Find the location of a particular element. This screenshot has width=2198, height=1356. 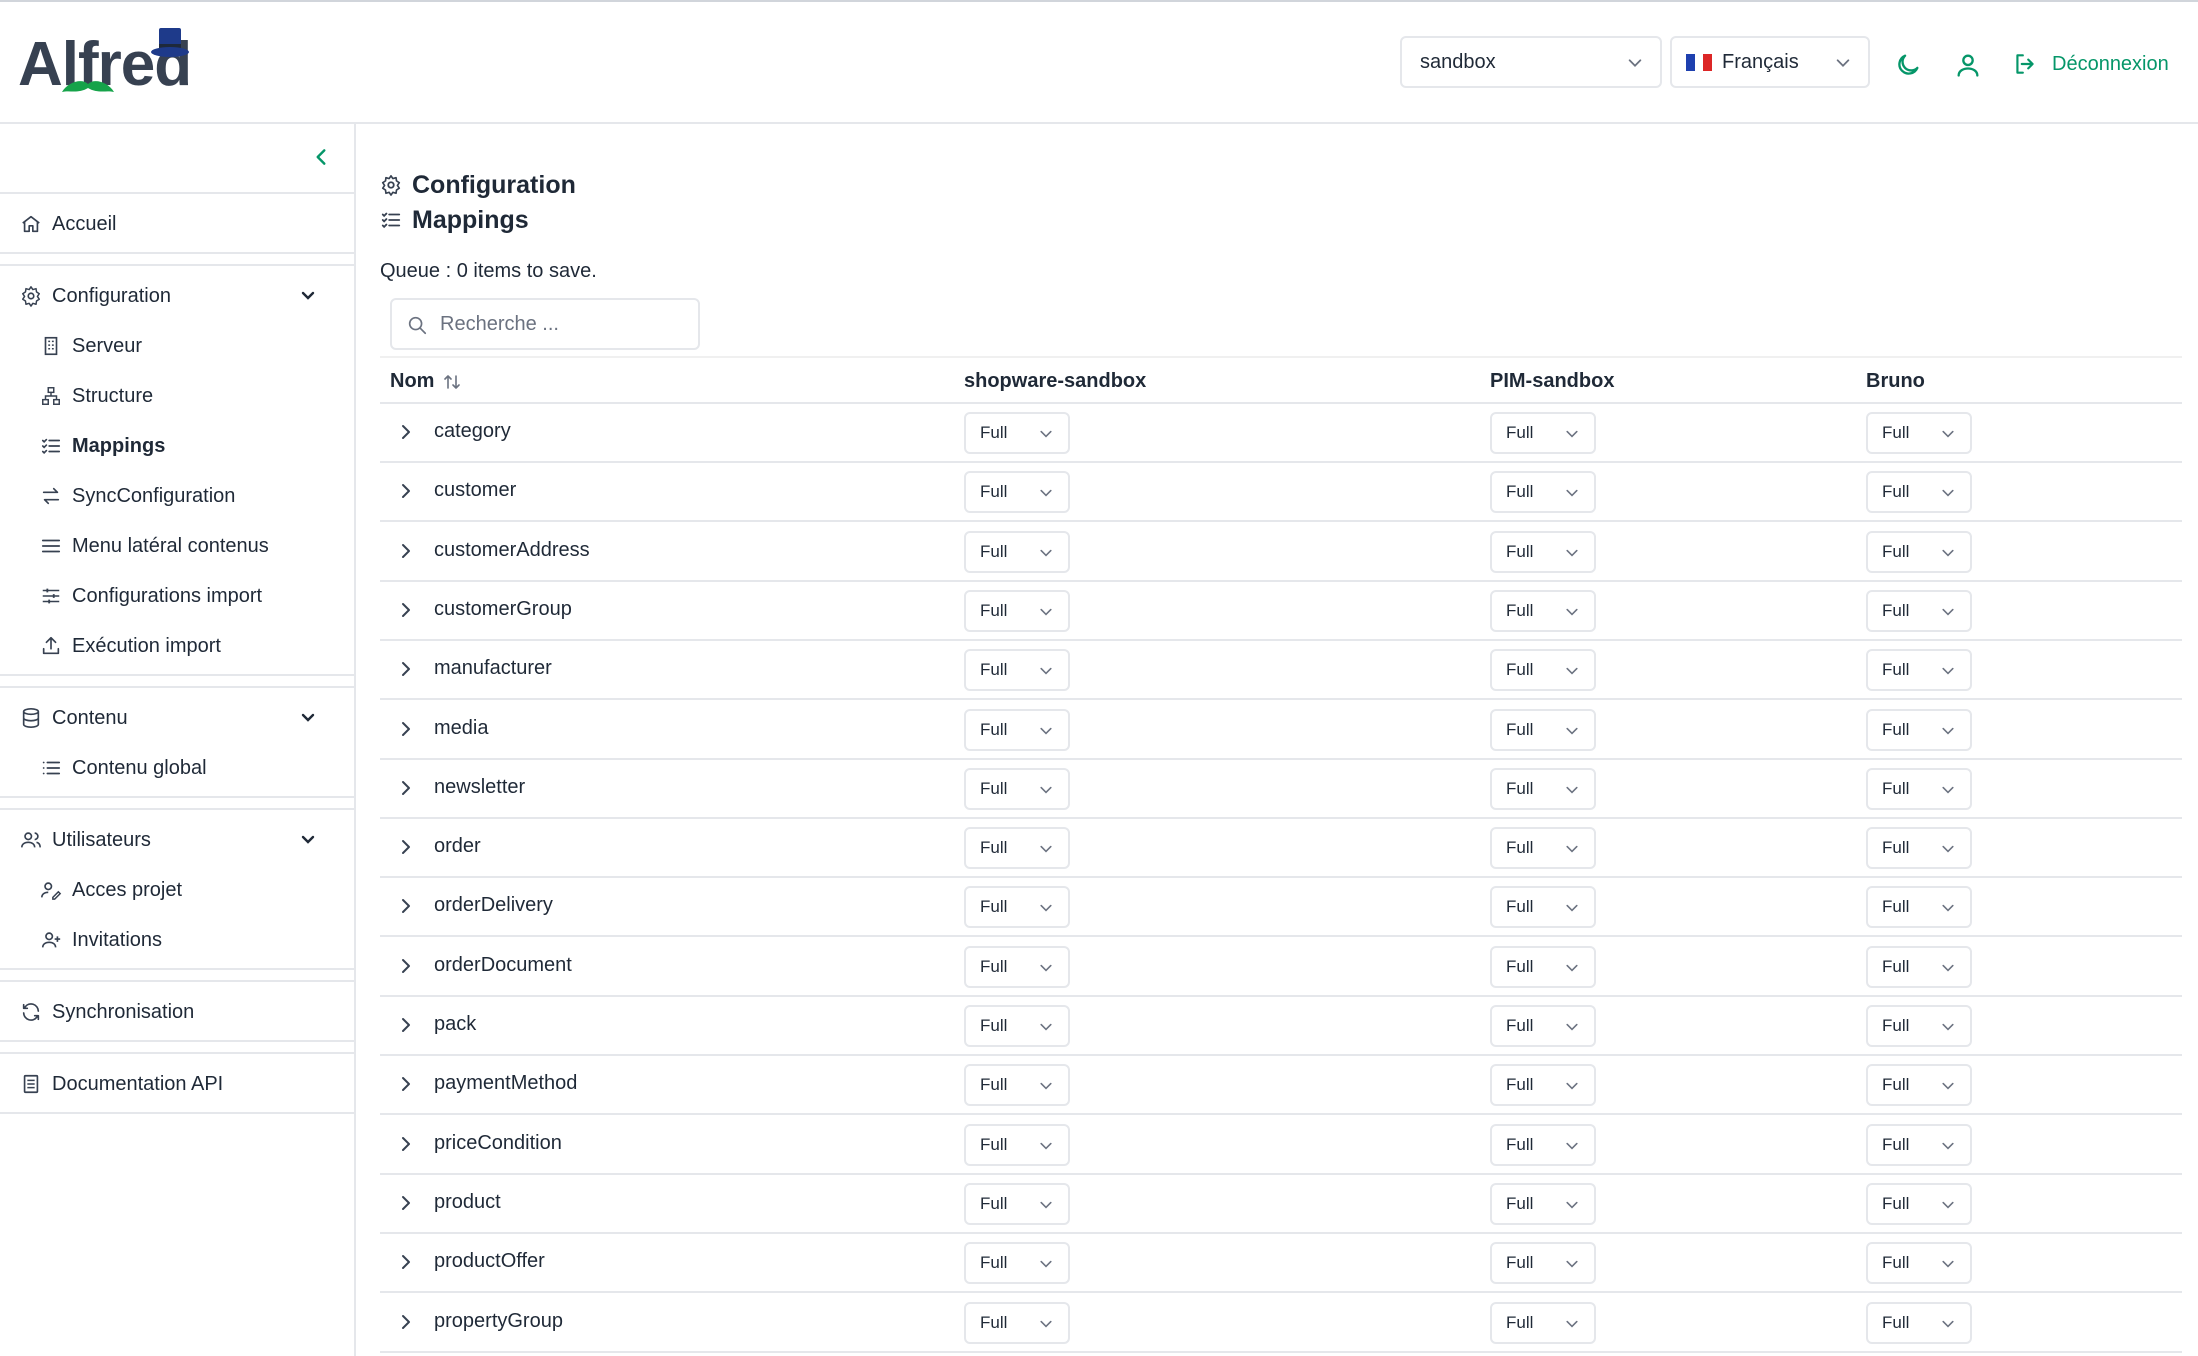

sidebar-item-contenu-global: Contenu global is located at coordinates (177, 768).